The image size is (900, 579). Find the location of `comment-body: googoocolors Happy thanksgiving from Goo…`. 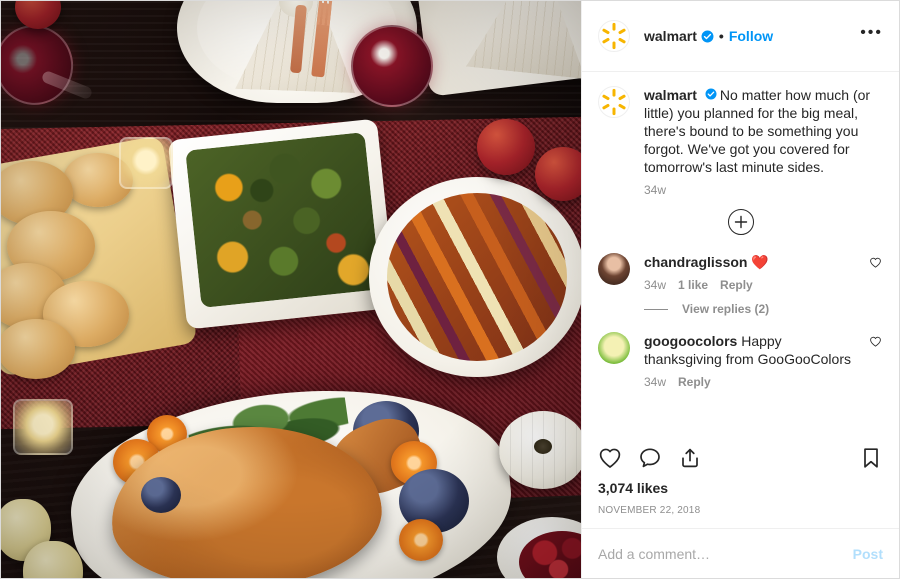

comment-body: googoocolors Happy thanksgiving from Goo… is located at coordinates (752, 360).